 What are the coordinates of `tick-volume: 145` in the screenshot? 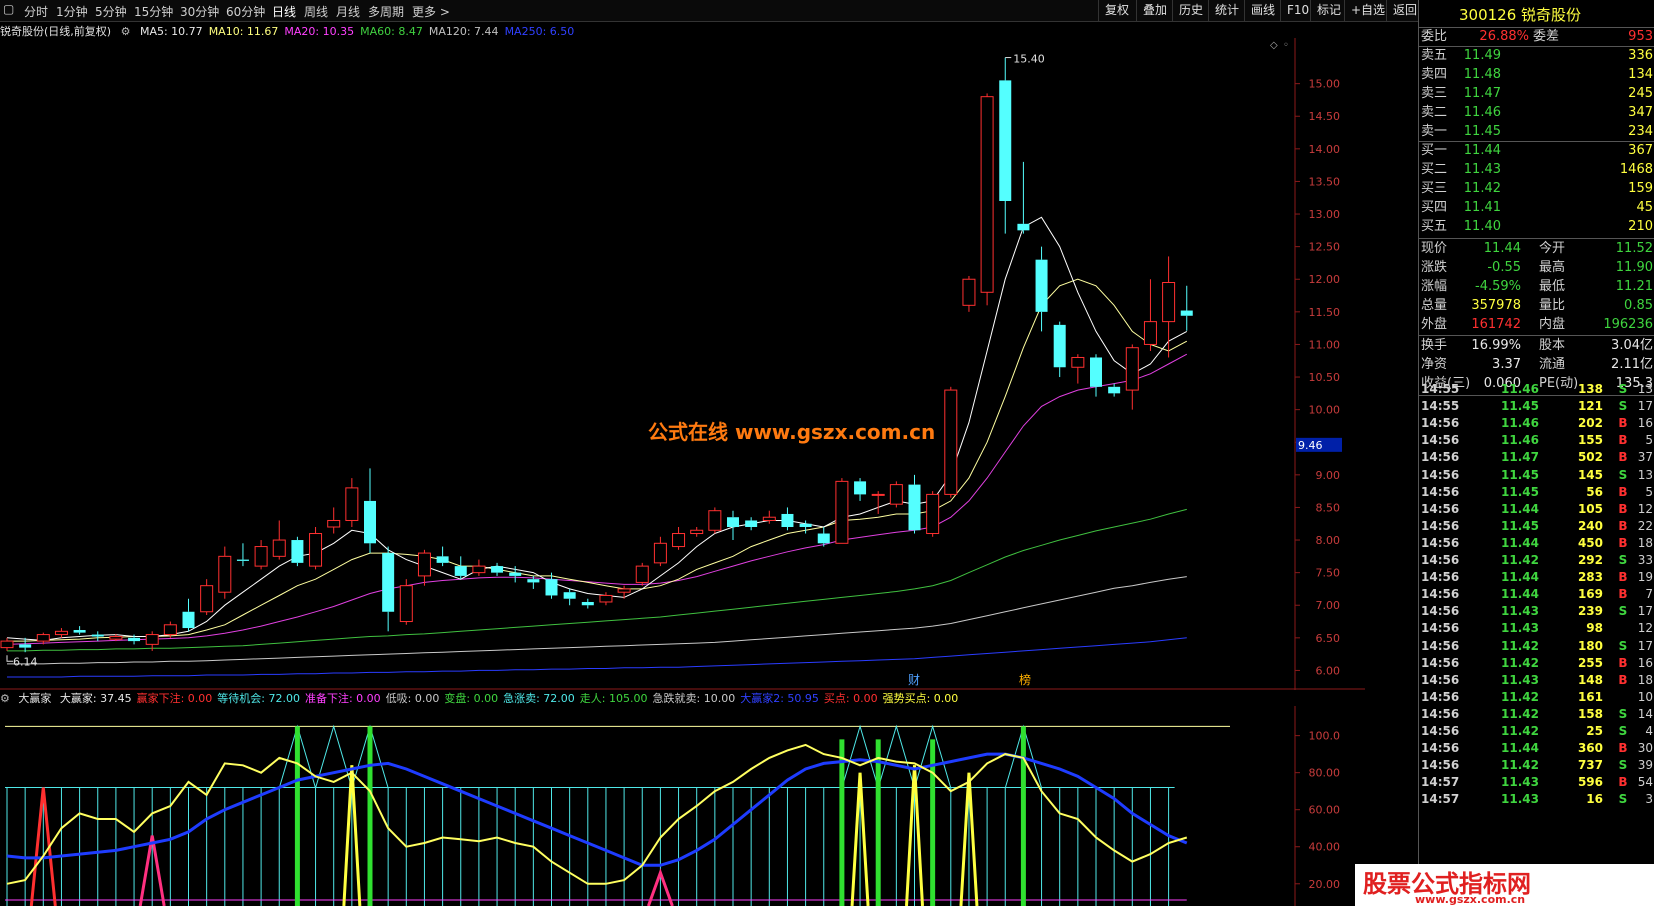 It's located at (1590, 474).